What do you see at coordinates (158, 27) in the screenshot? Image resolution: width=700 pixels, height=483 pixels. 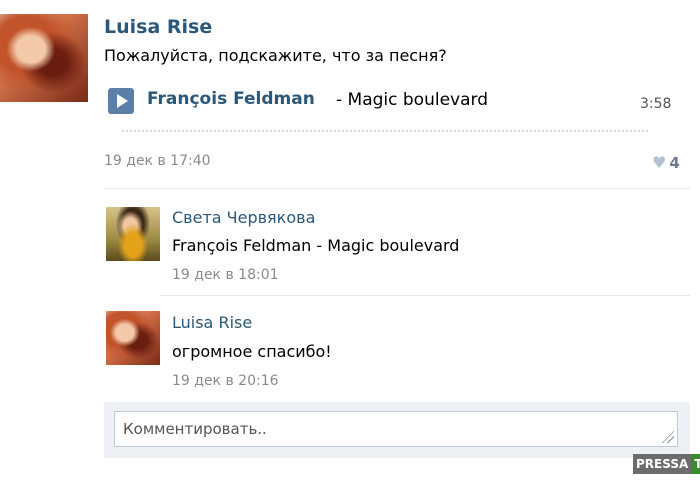 I see `post-author-name: Luisa Rise` at bounding box center [158, 27].